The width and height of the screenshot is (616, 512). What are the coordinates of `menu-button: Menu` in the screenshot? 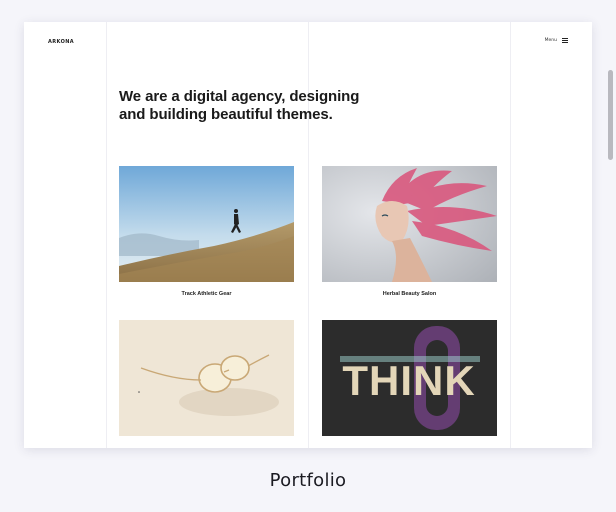 It's located at (556, 40).